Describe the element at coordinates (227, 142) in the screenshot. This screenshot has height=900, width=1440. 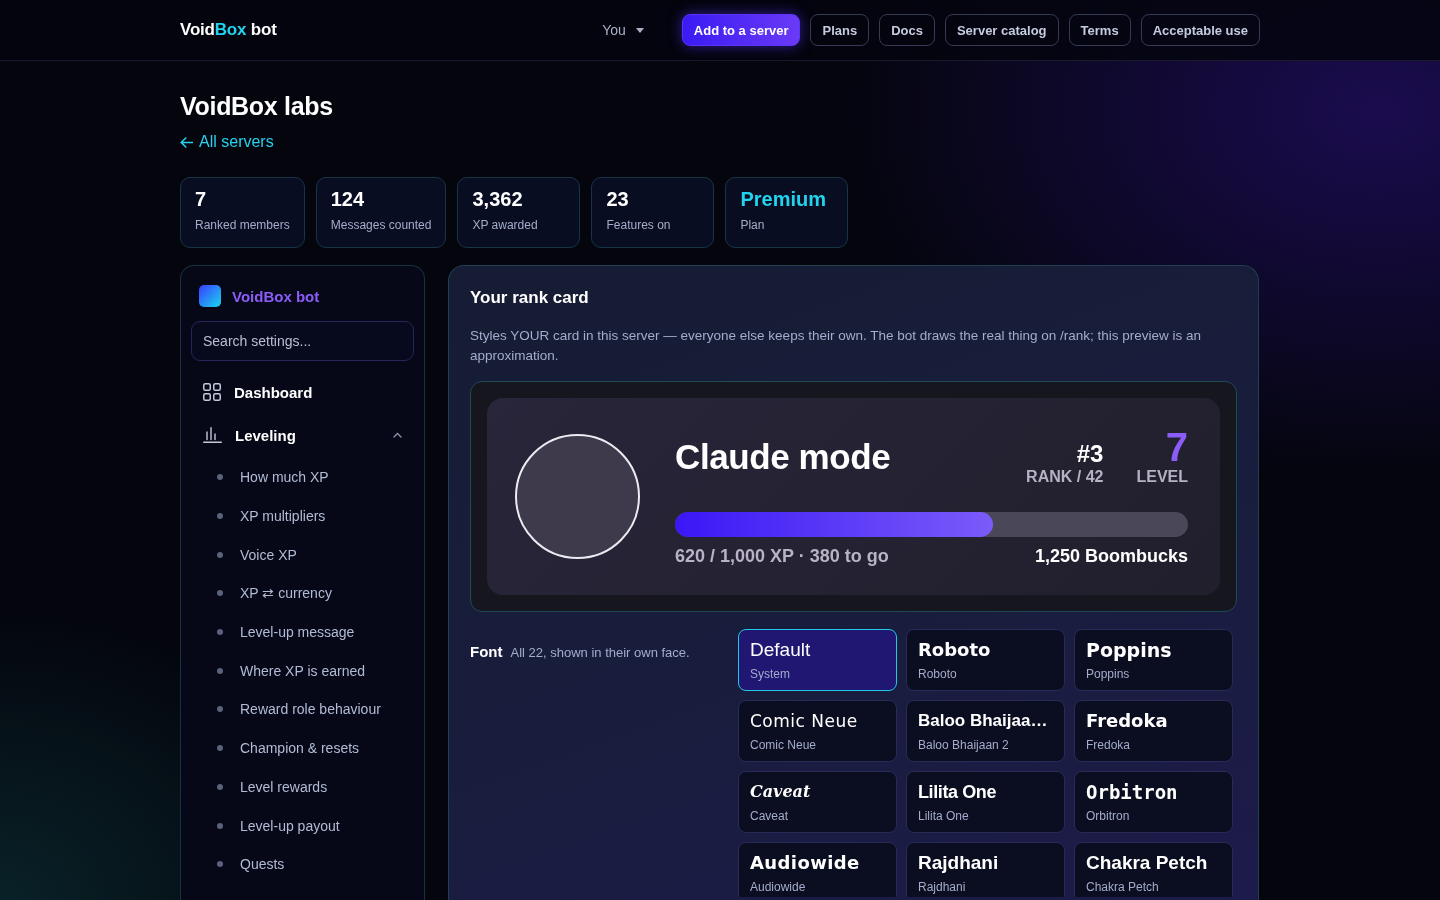
I see `back-link: All servers` at that location.